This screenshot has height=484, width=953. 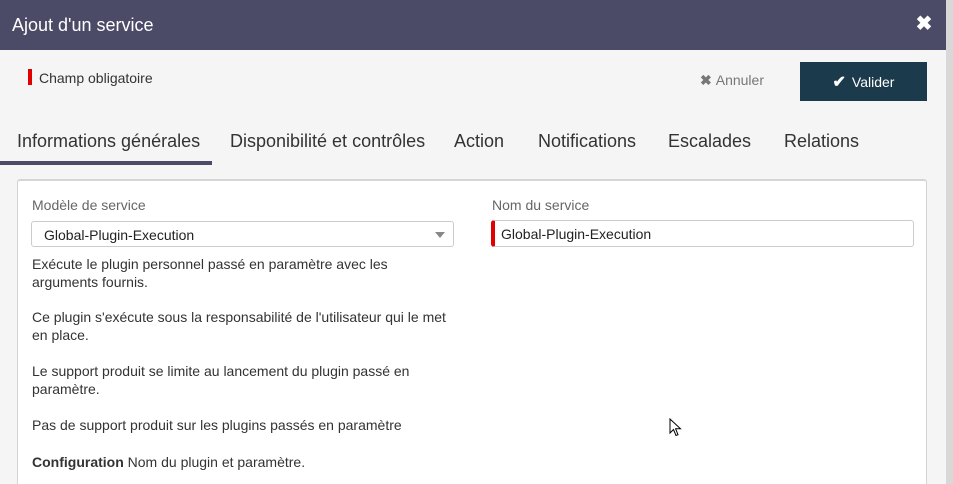 I want to click on scrollbar-strip, so click(x=949, y=242).